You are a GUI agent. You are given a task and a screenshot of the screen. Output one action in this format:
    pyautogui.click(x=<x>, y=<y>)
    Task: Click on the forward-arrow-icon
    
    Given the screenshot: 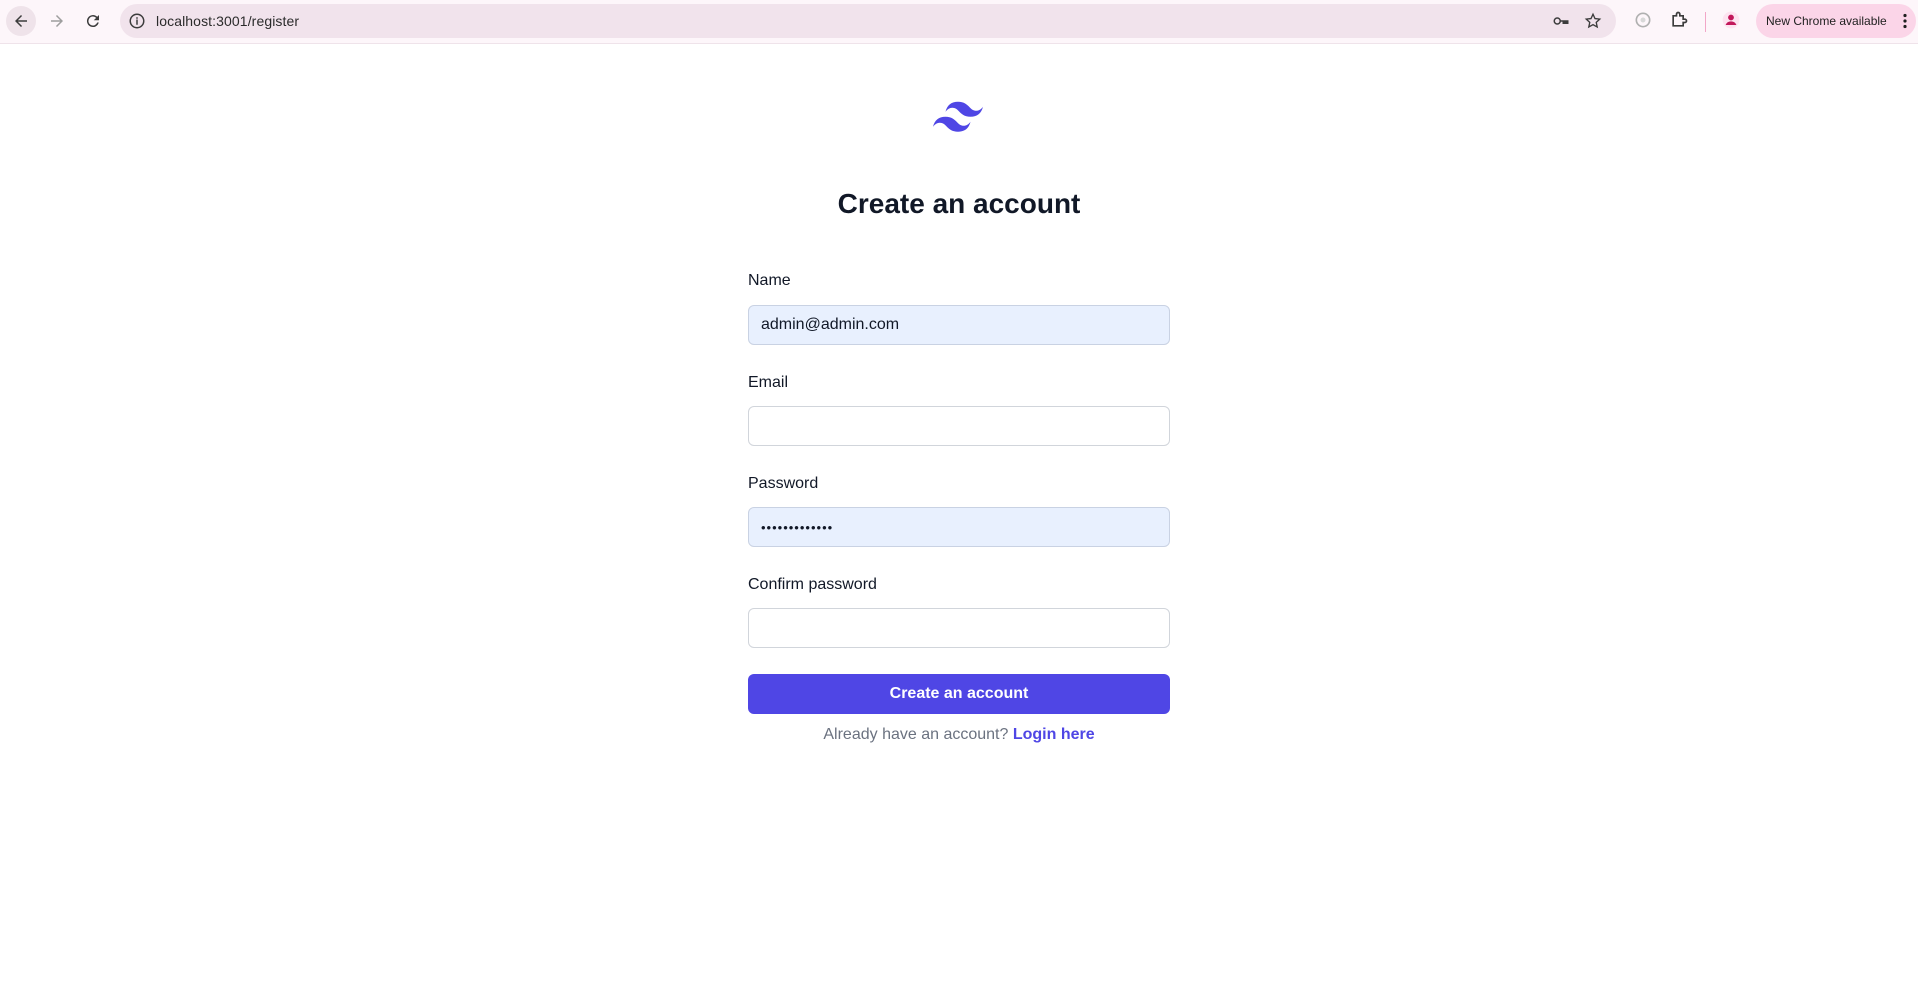 What is the action you would take?
    pyautogui.click(x=57, y=21)
    